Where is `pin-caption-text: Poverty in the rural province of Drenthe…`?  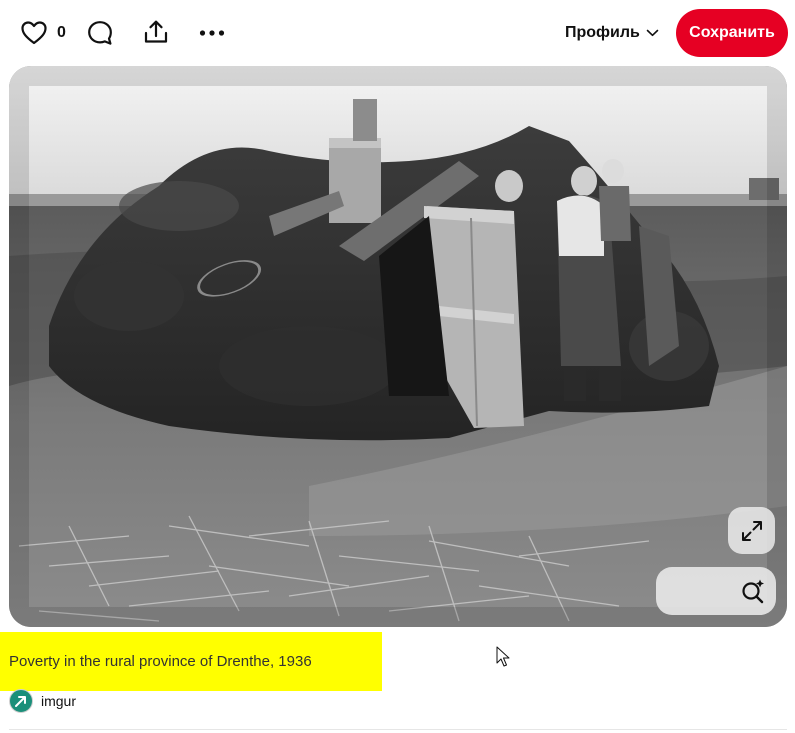
pin-caption-text: Poverty in the rural province of Drenthe… is located at coordinates (160, 661).